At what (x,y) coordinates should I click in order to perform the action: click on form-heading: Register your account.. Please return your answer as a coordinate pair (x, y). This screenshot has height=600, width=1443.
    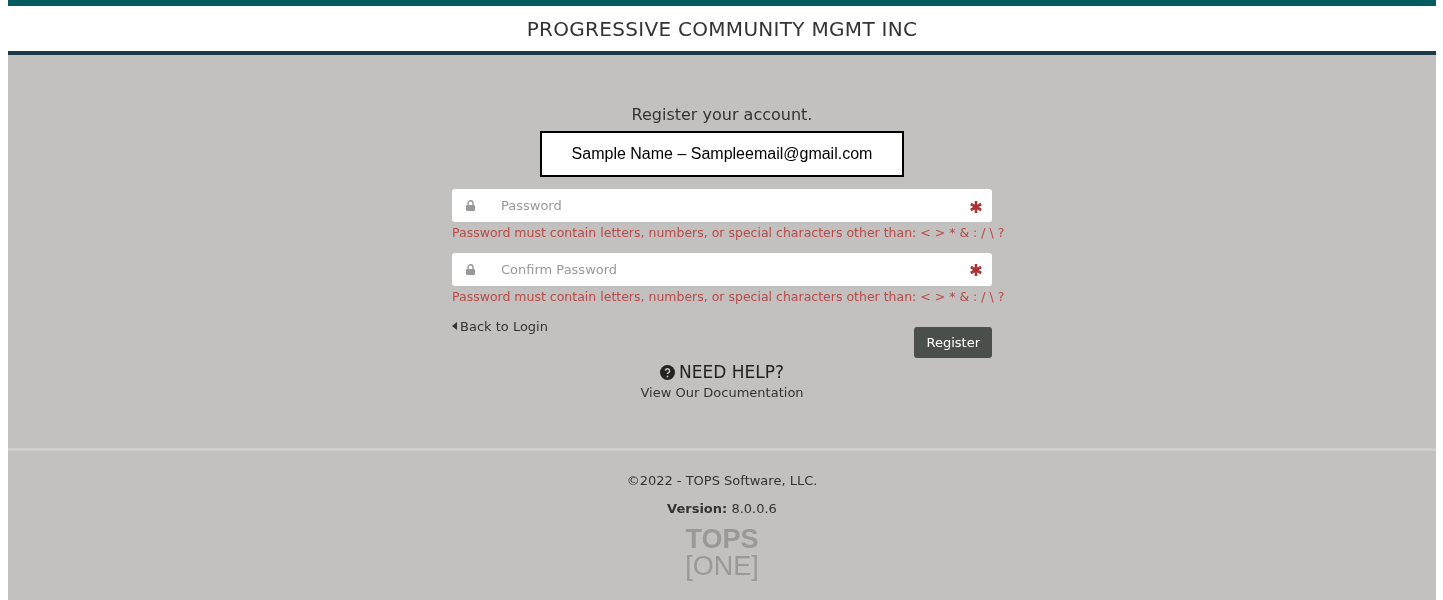
    Looking at the image, I should click on (722, 115).